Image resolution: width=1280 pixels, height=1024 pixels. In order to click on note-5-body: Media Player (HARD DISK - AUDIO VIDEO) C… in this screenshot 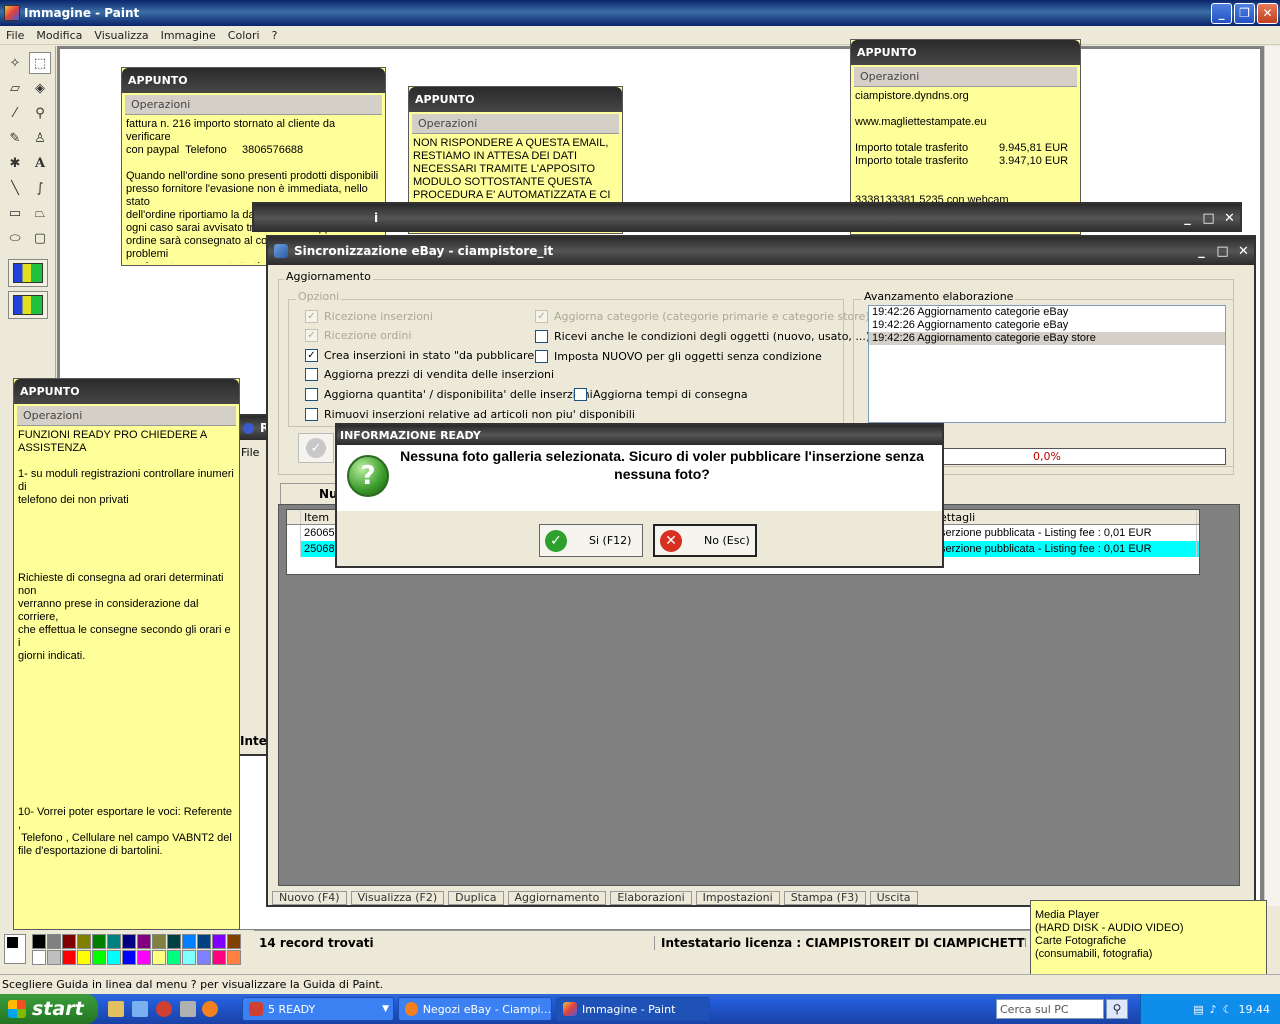, I will do `click(1148, 939)`.